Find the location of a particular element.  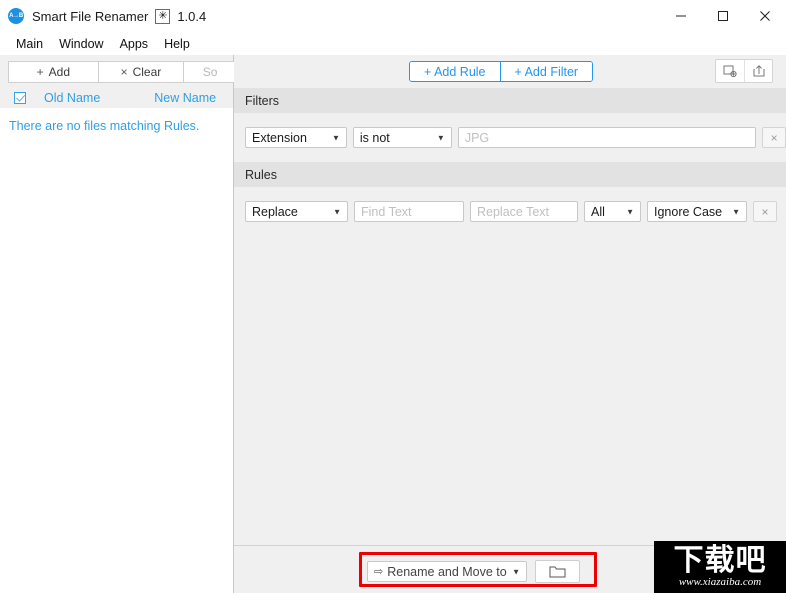

select-all-checkbox is located at coordinates (20, 97).